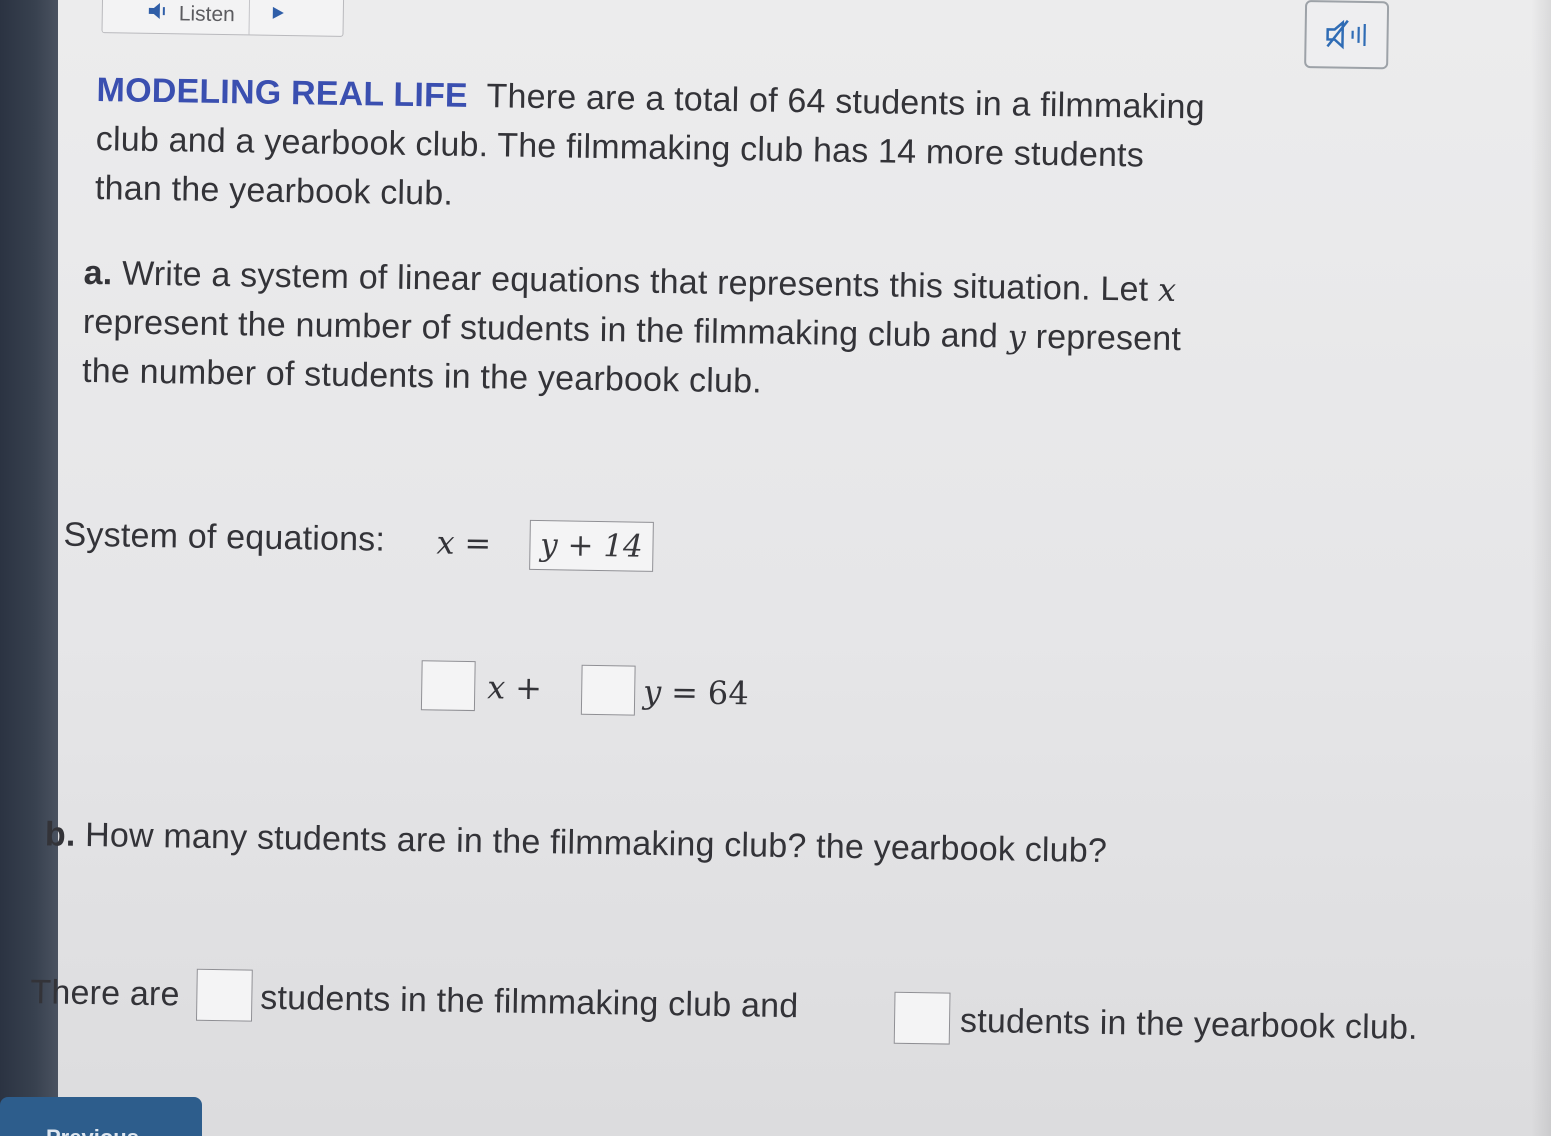 This screenshot has width=1551, height=1136. Describe the element at coordinates (448, 686) in the screenshot. I see `eq2-x-coefficient-input` at that location.